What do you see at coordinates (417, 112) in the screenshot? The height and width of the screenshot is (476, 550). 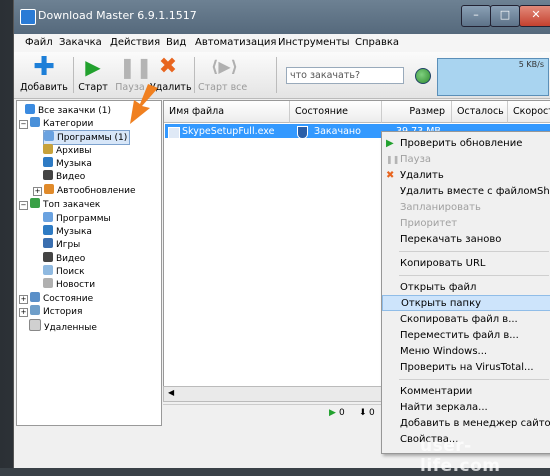 I see `column-header-size: Размер` at bounding box center [417, 112].